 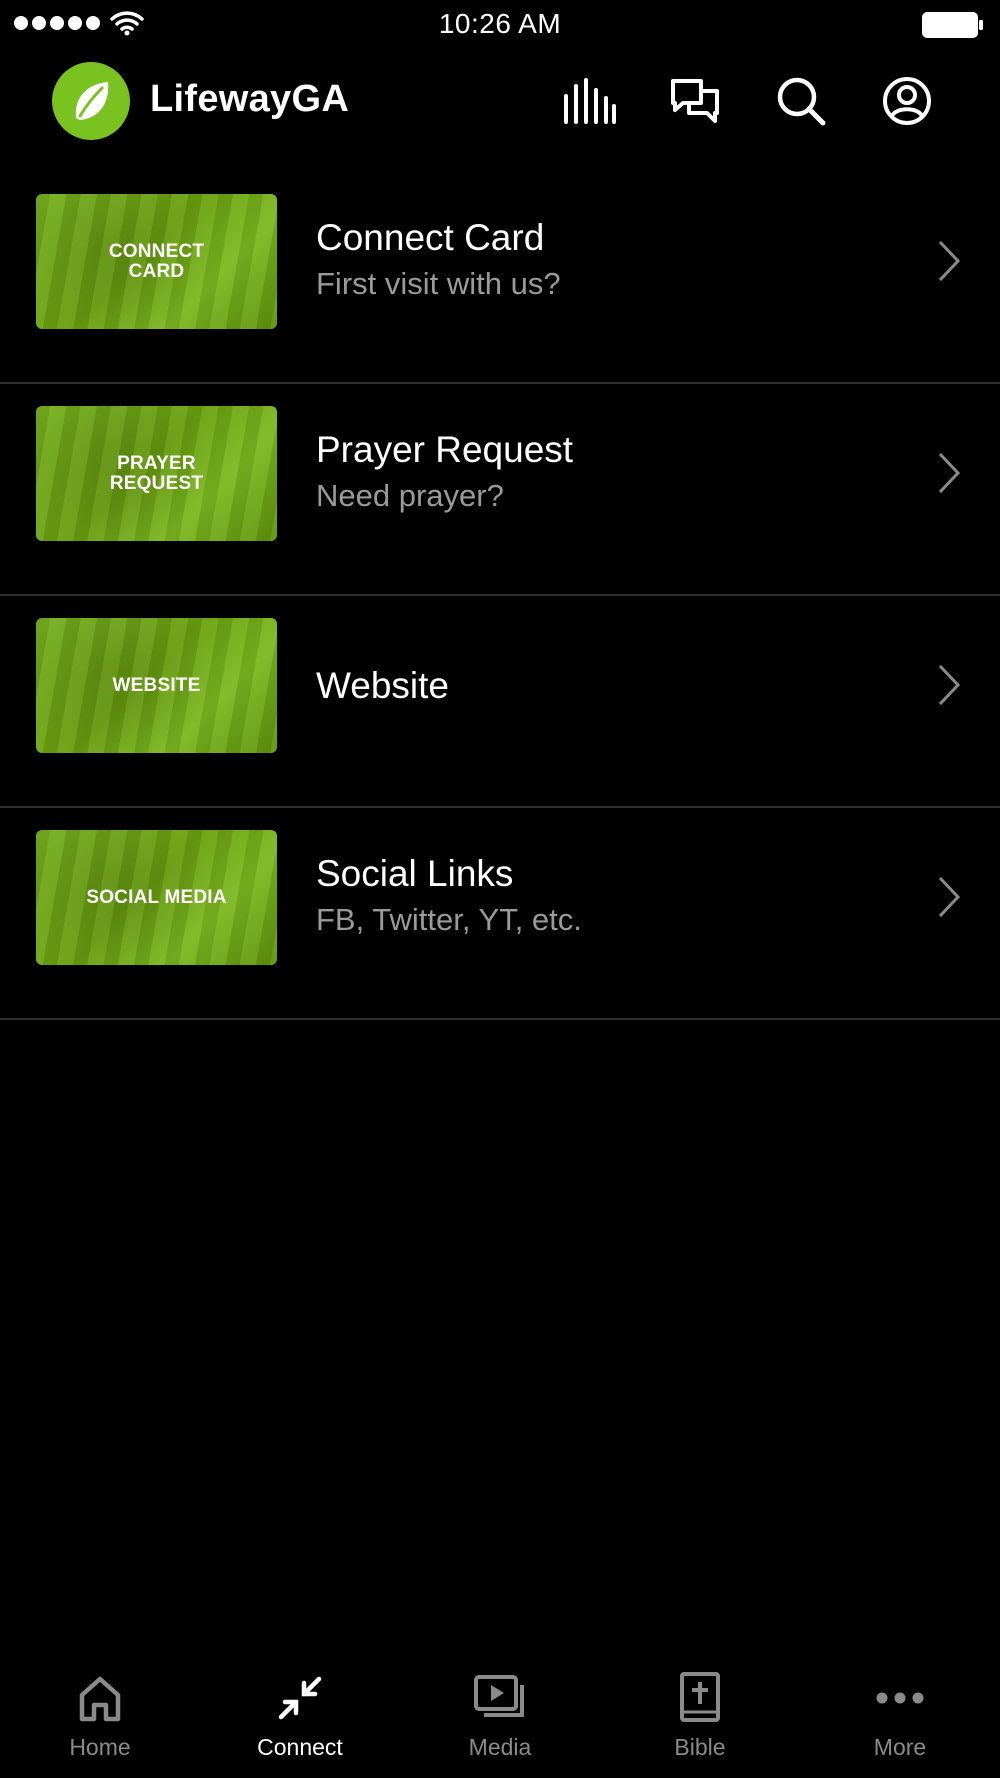 I want to click on thumbnail-label: CONNECT CARD, so click(x=156, y=261).